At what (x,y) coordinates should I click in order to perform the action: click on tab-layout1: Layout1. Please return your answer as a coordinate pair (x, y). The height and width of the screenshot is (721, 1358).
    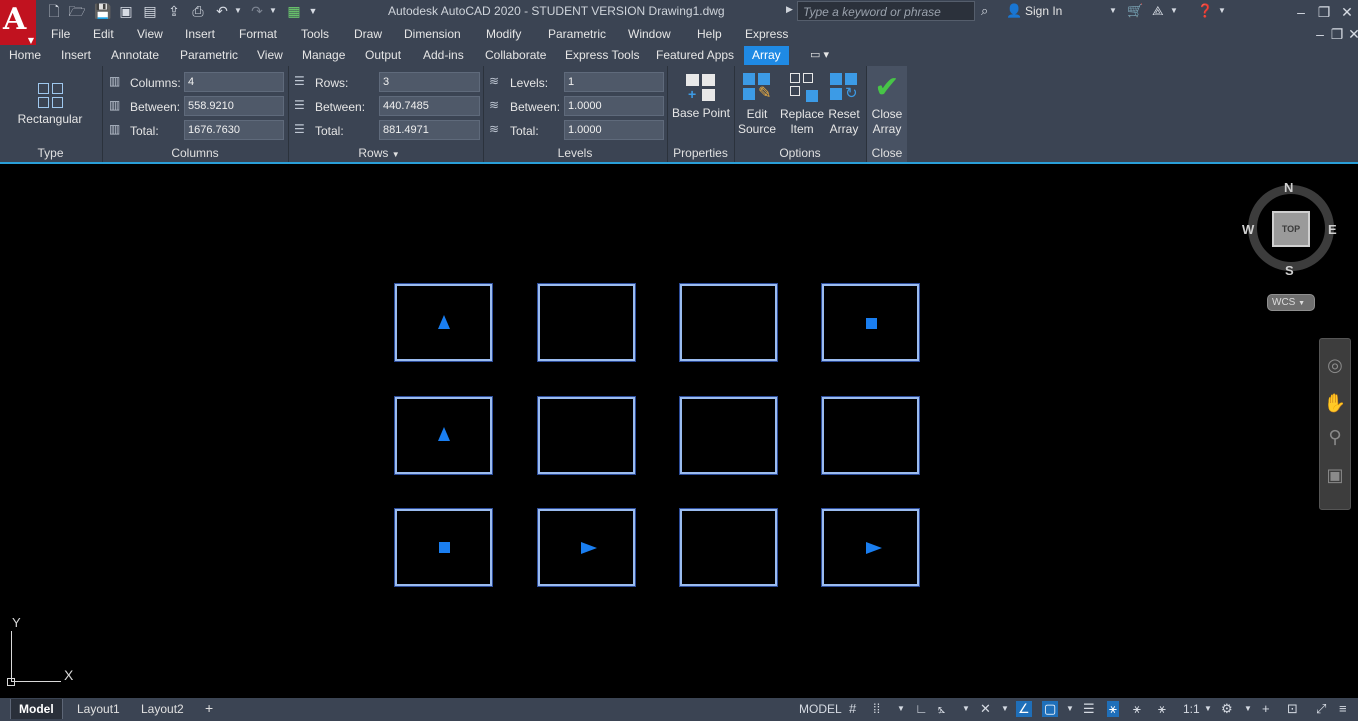
    Looking at the image, I should click on (98, 709).